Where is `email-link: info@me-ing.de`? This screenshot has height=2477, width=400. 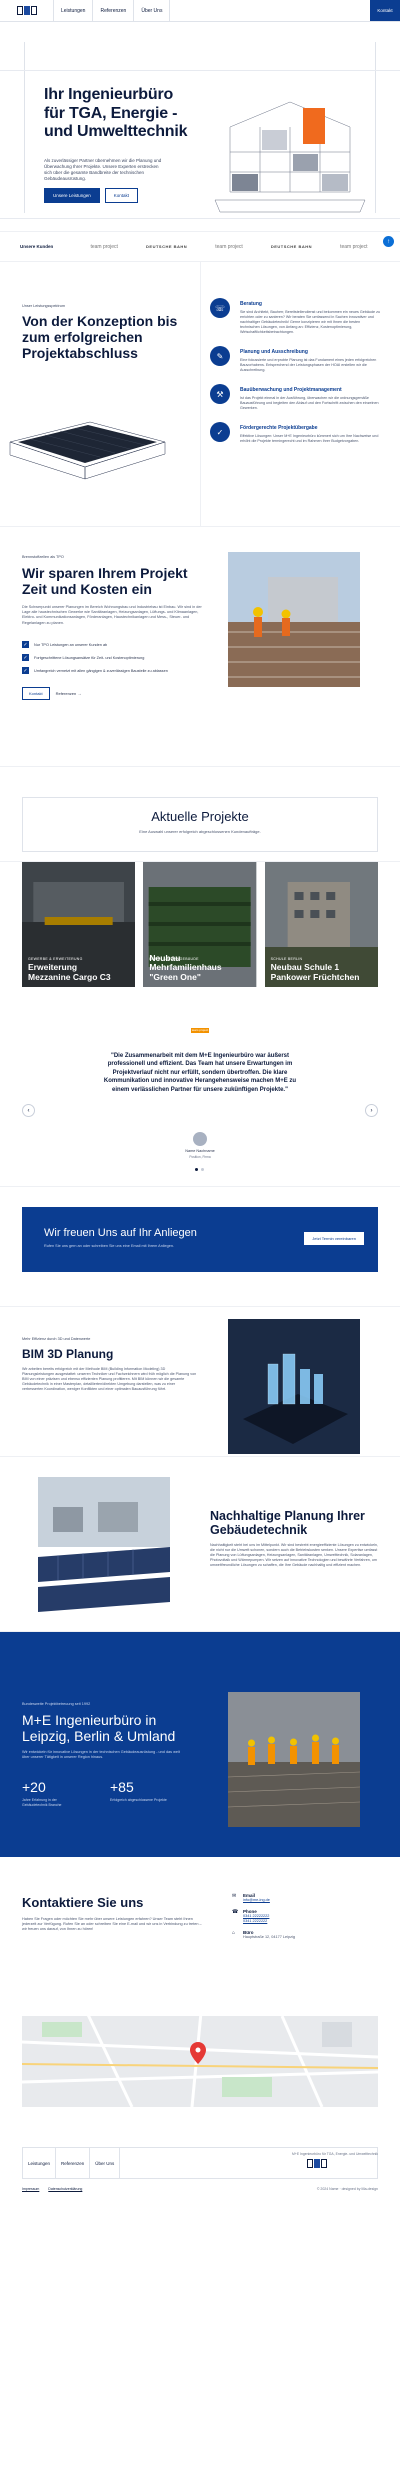
email-link: info@me-ing.de is located at coordinates (256, 1900).